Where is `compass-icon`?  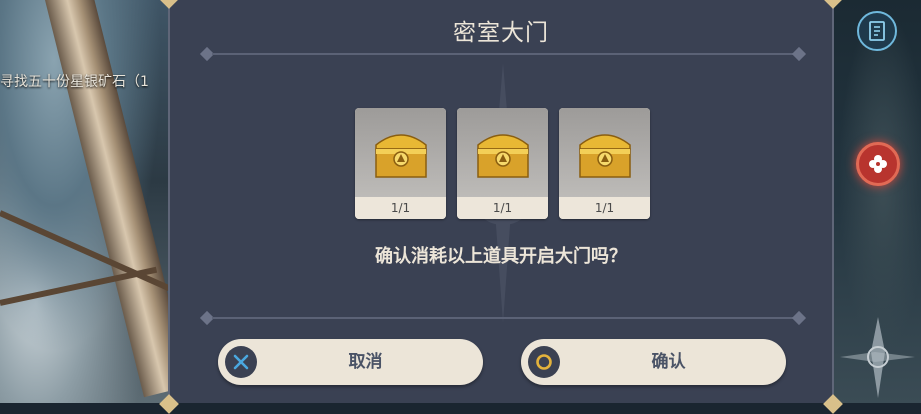 compass-icon is located at coordinates (878, 357).